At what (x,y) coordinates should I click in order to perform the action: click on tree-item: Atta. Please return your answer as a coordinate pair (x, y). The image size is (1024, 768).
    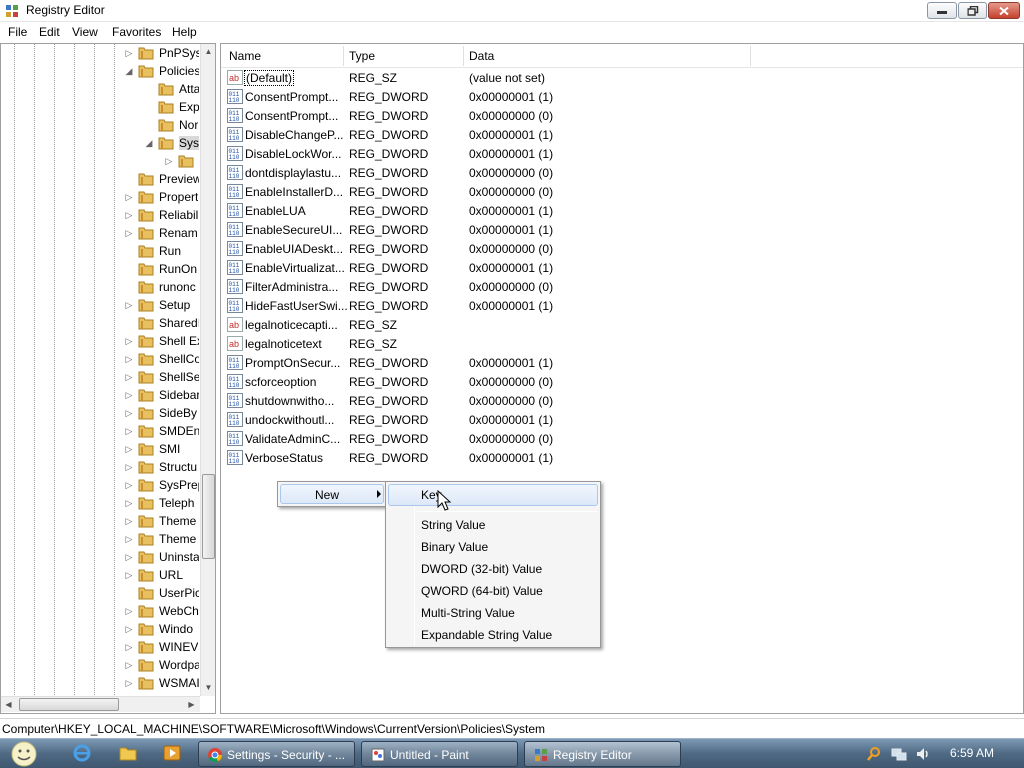
    Looking at the image, I should click on (101, 89).